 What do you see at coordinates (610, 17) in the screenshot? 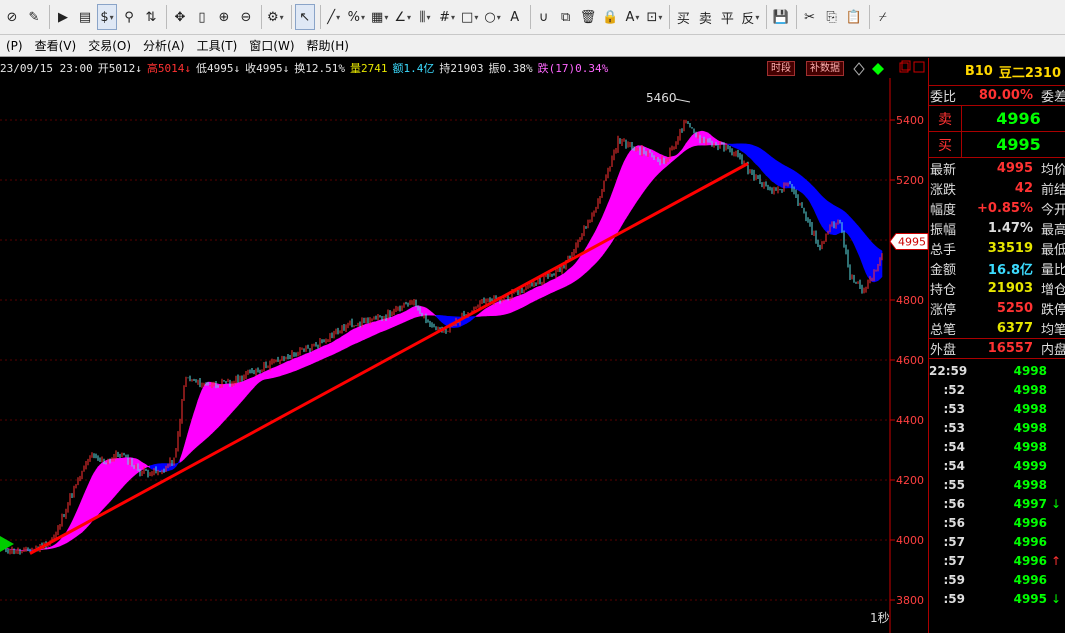
I see `lock-icon: 🔒` at bounding box center [610, 17].